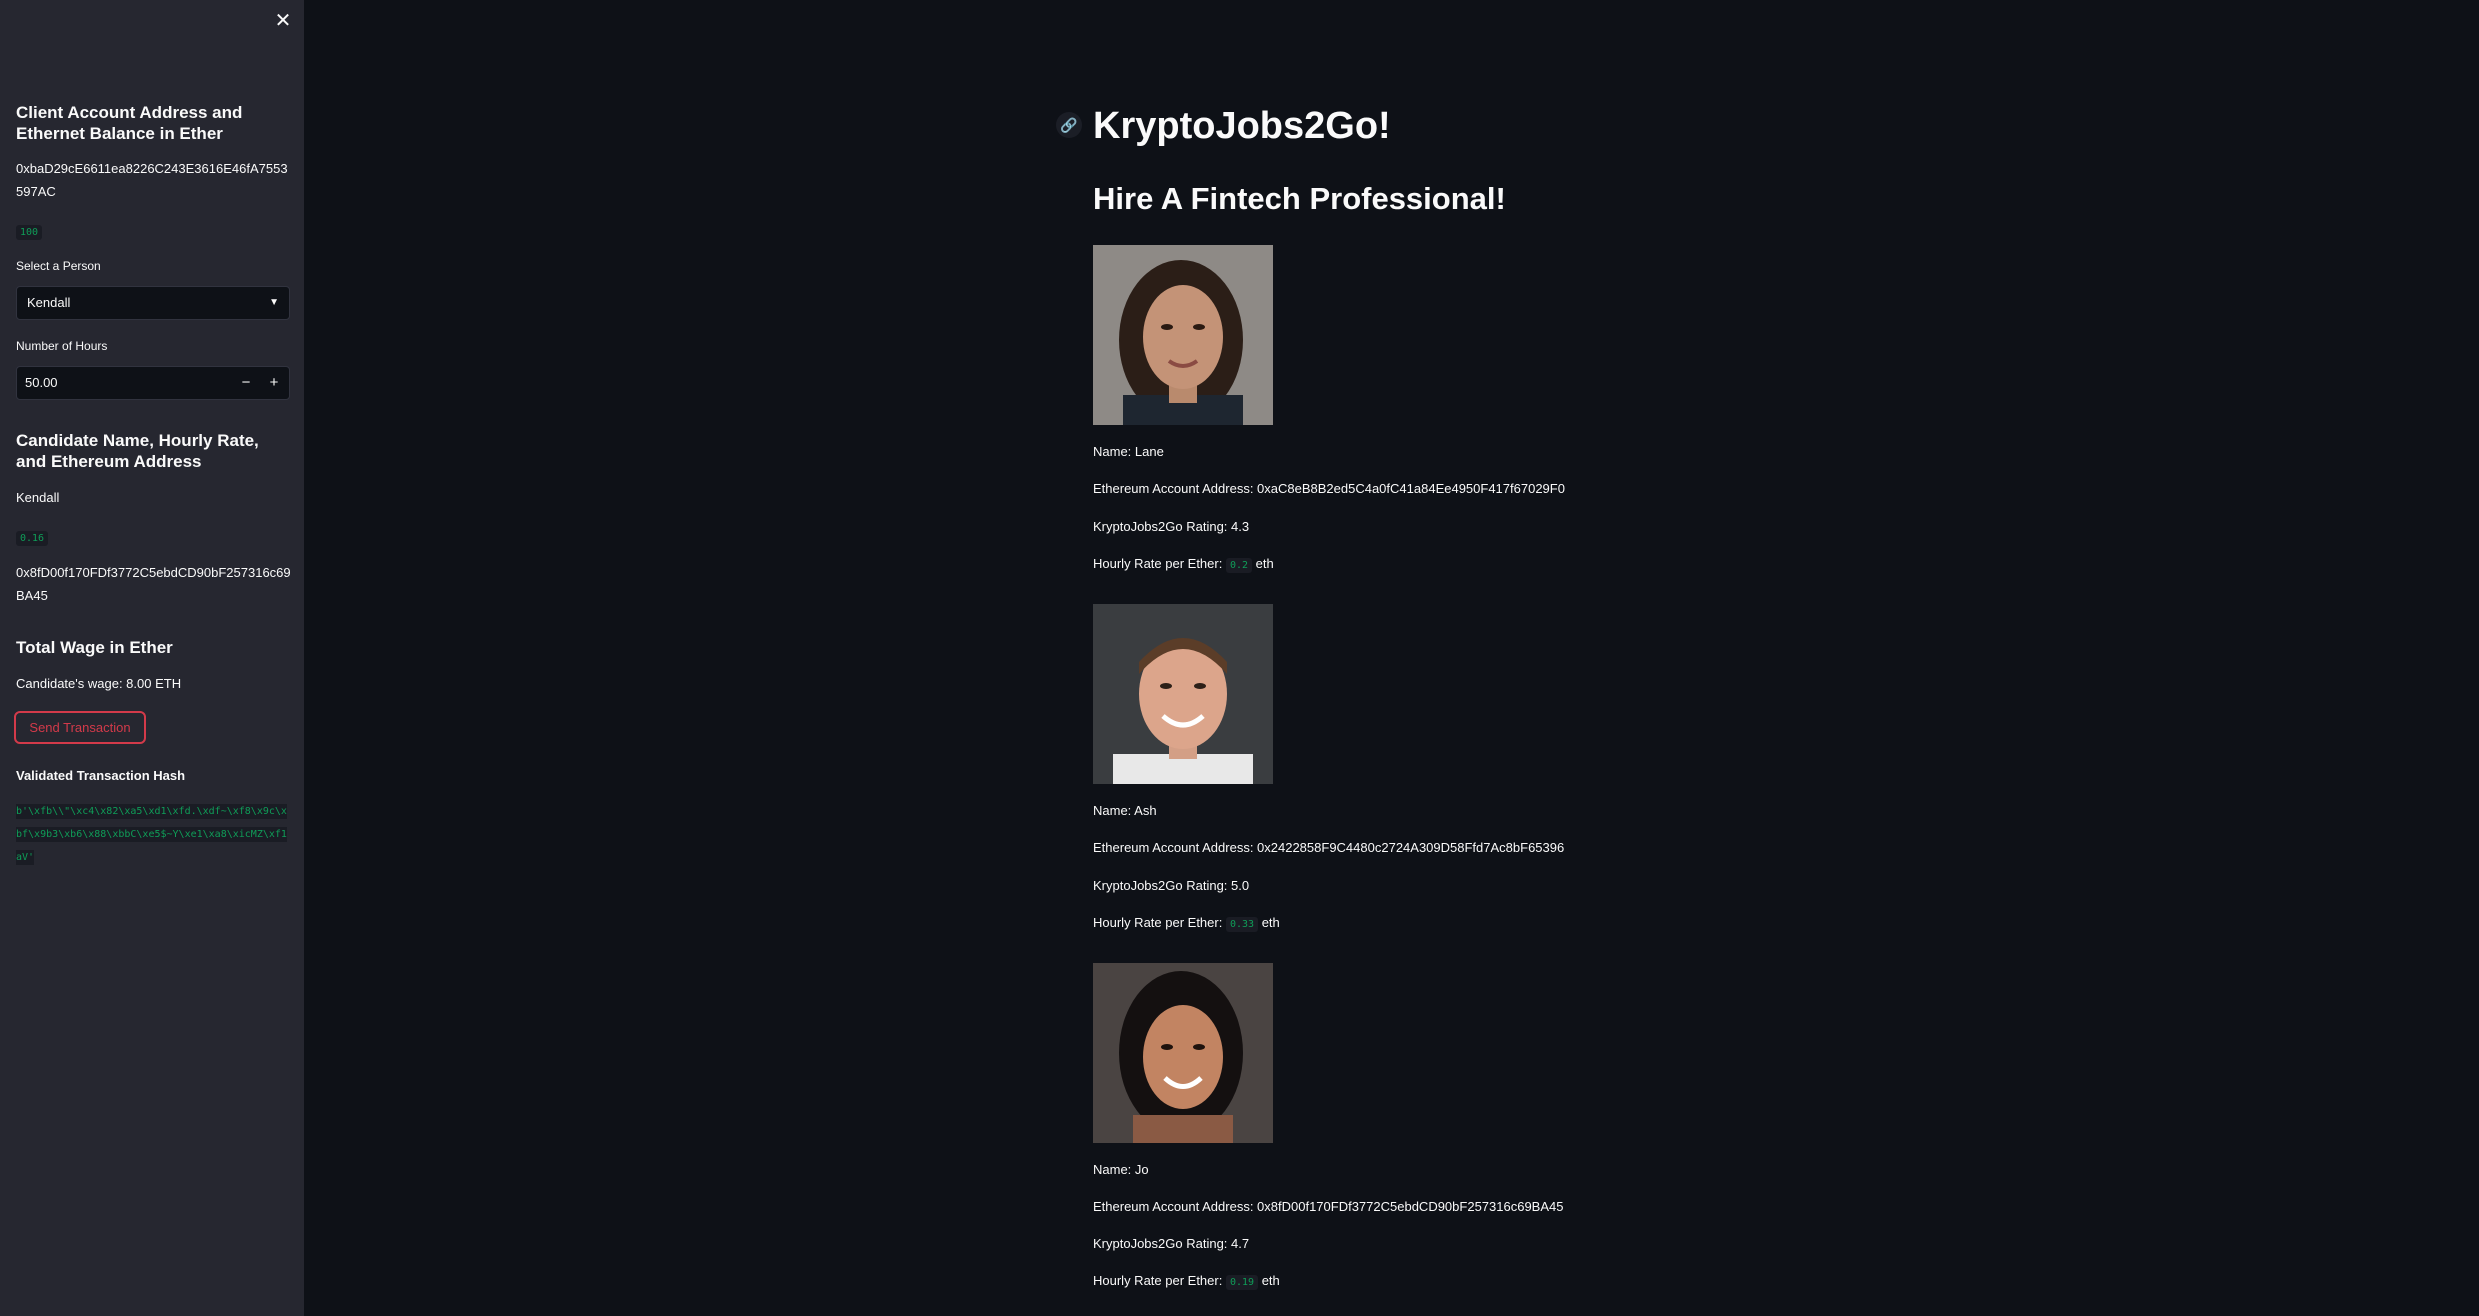 The image size is (2479, 1316). Describe the element at coordinates (1183, 564) in the screenshot. I see `candidate-rate-row-lane: Hourly Rate per Ether: 0.2 eth` at that location.